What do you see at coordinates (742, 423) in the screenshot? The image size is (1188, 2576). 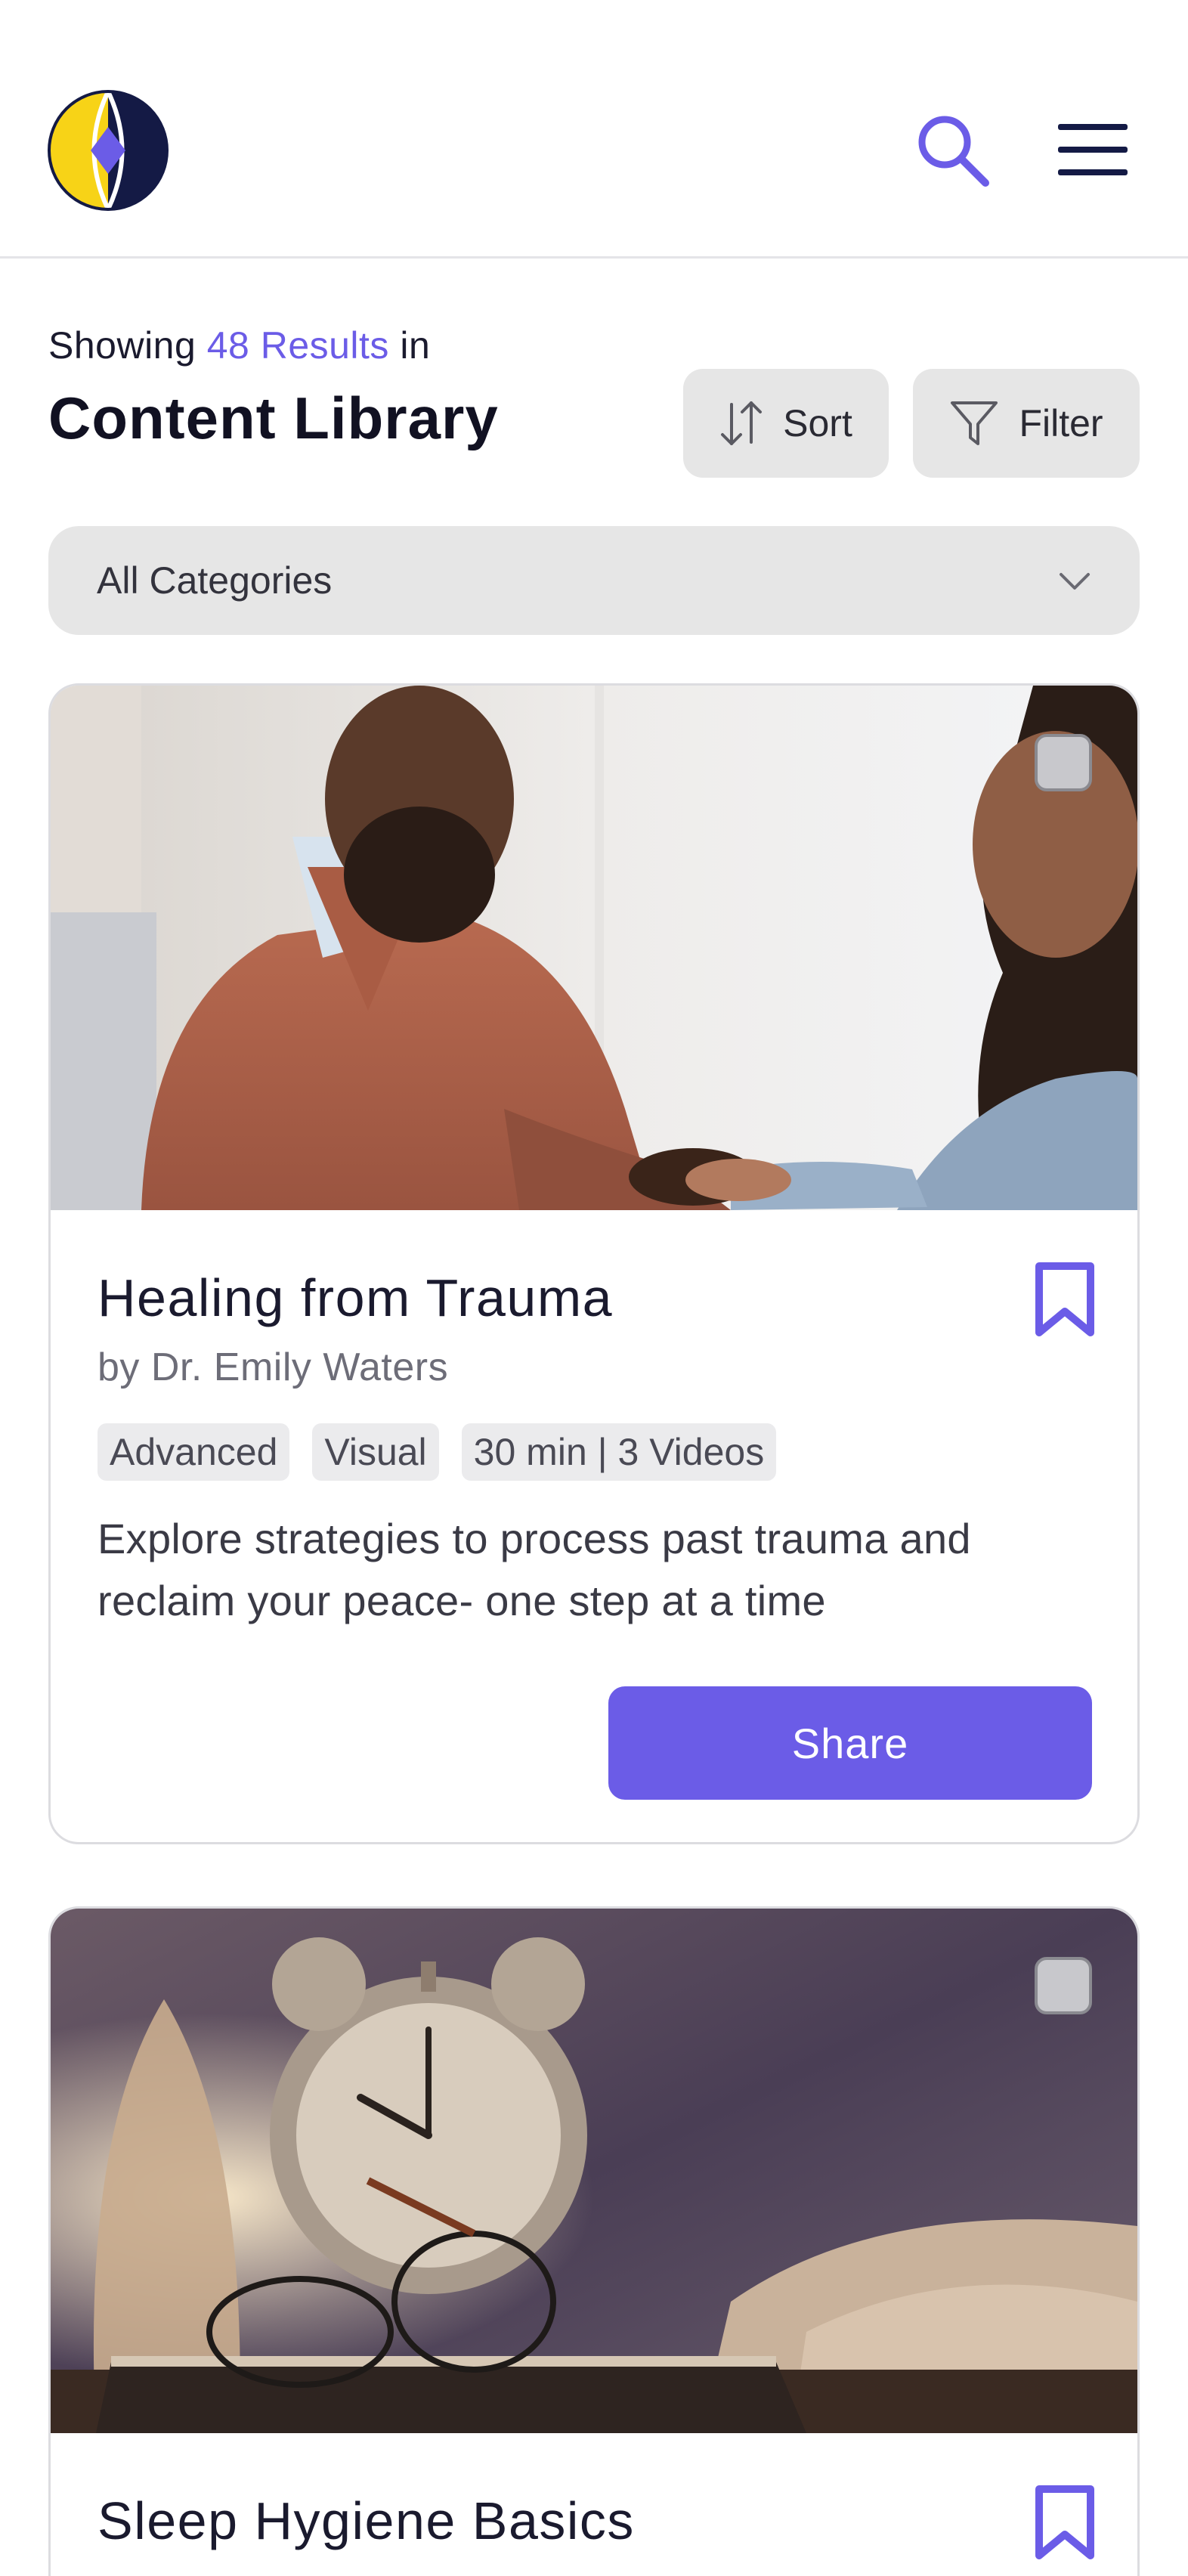 I see `sort-icon` at bounding box center [742, 423].